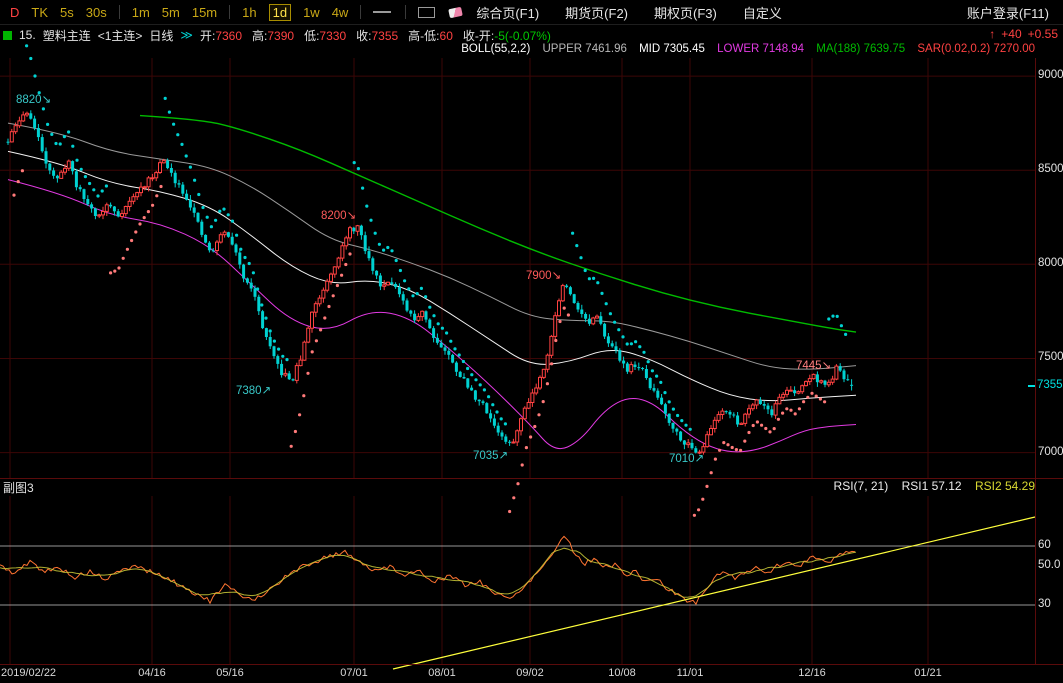  What do you see at coordinates (18, 487) in the screenshot?
I see `subchart-label: 副图3` at bounding box center [18, 487].